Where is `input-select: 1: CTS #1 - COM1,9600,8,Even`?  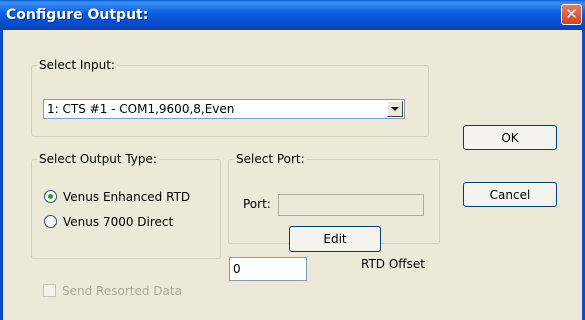 input-select: 1: CTS #1 - COM1,9600,8,Even is located at coordinates (224, 109).